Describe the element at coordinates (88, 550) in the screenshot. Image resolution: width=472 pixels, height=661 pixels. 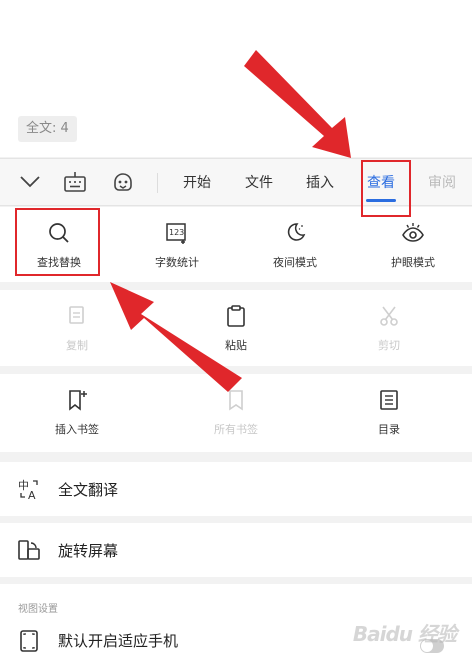
I see `rotate-screen-label: 旋转屏幕` at that location.